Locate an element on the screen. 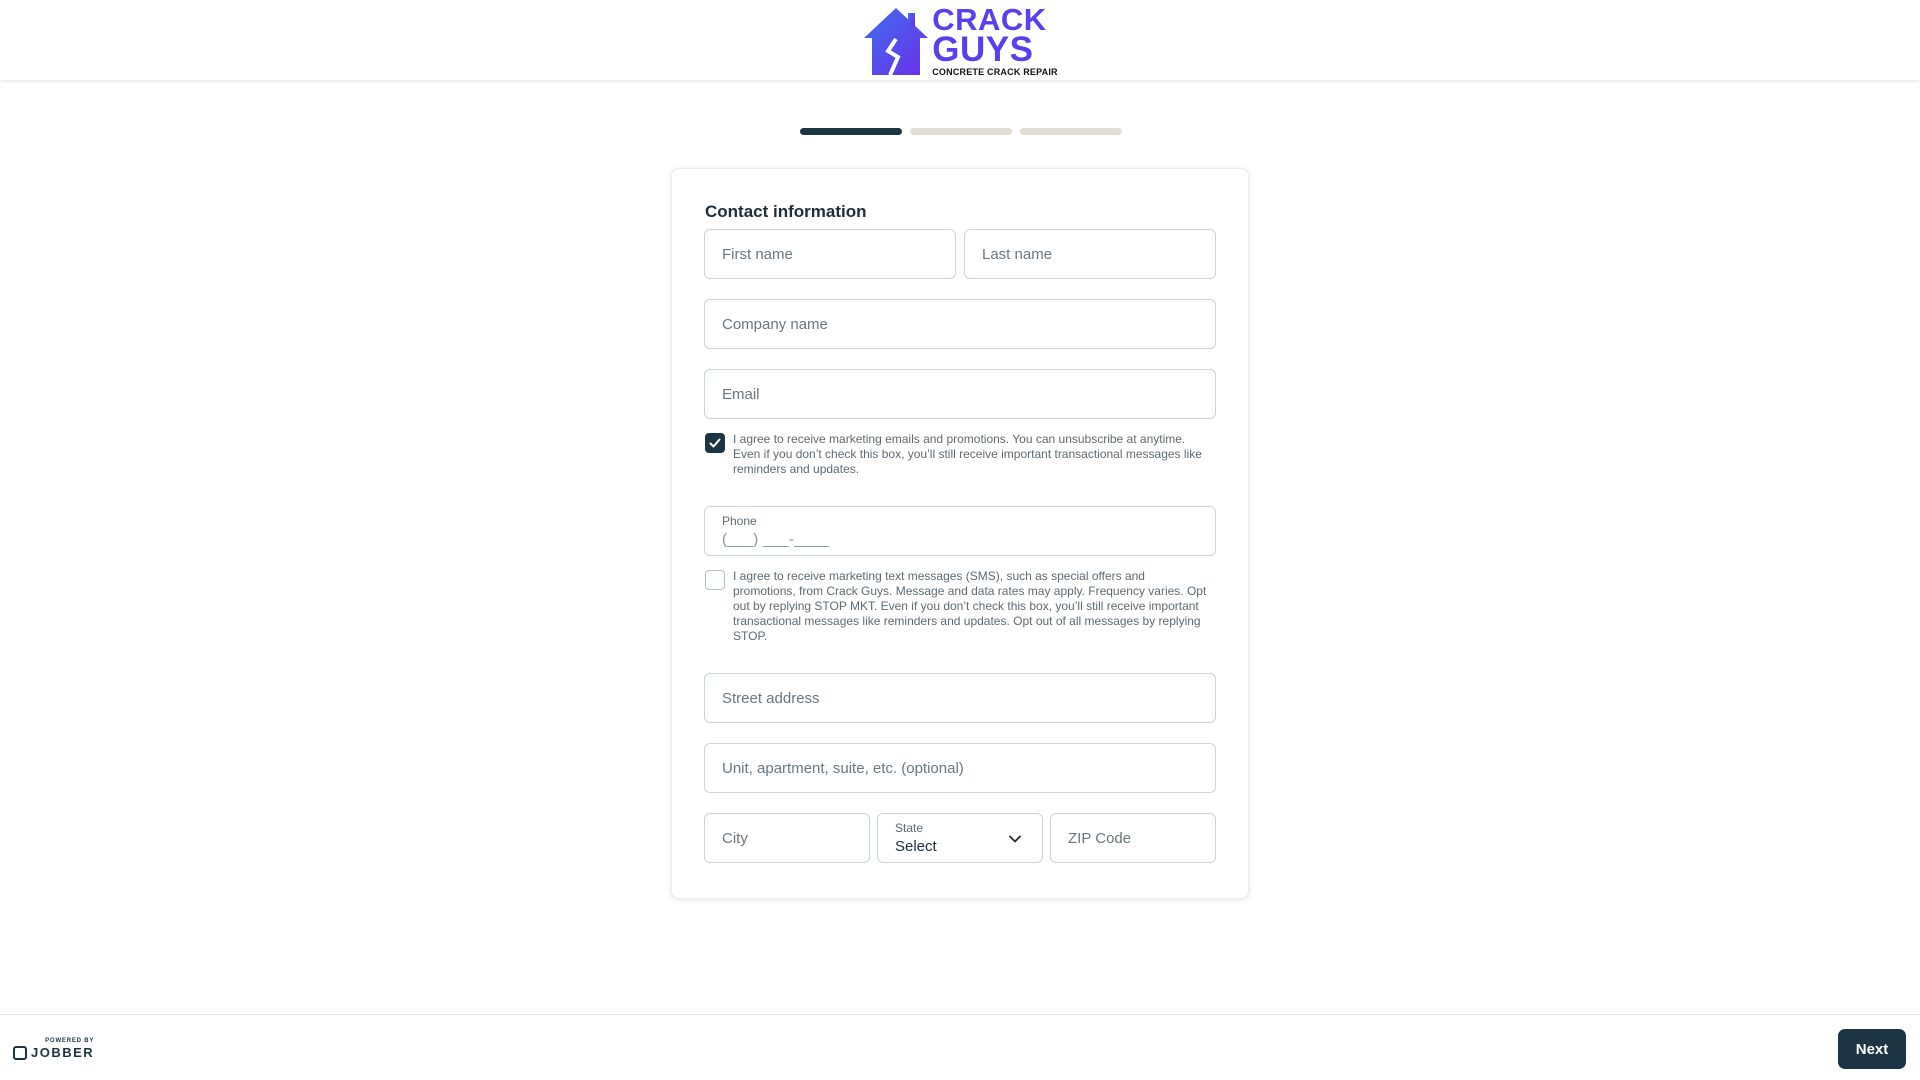 The image size is (1920, 1080). zip-code-placeholder: ZIP Code is located at coordinates (1100, 838).